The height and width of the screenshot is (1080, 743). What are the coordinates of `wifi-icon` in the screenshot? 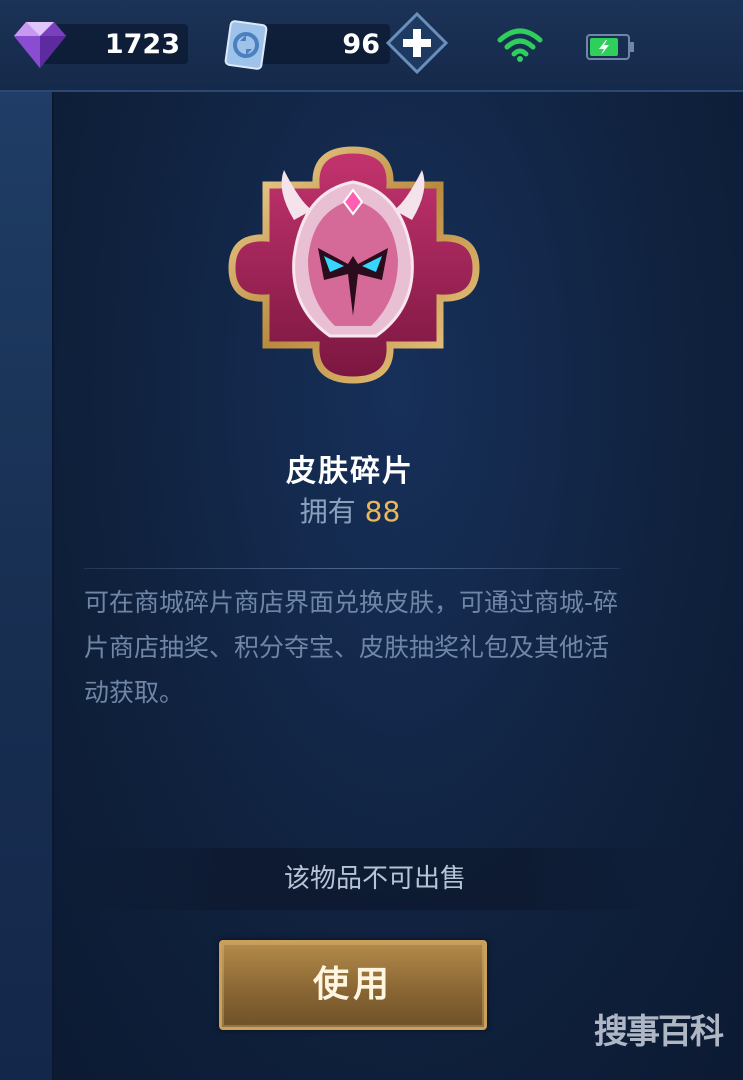 It's located at (520, 47).